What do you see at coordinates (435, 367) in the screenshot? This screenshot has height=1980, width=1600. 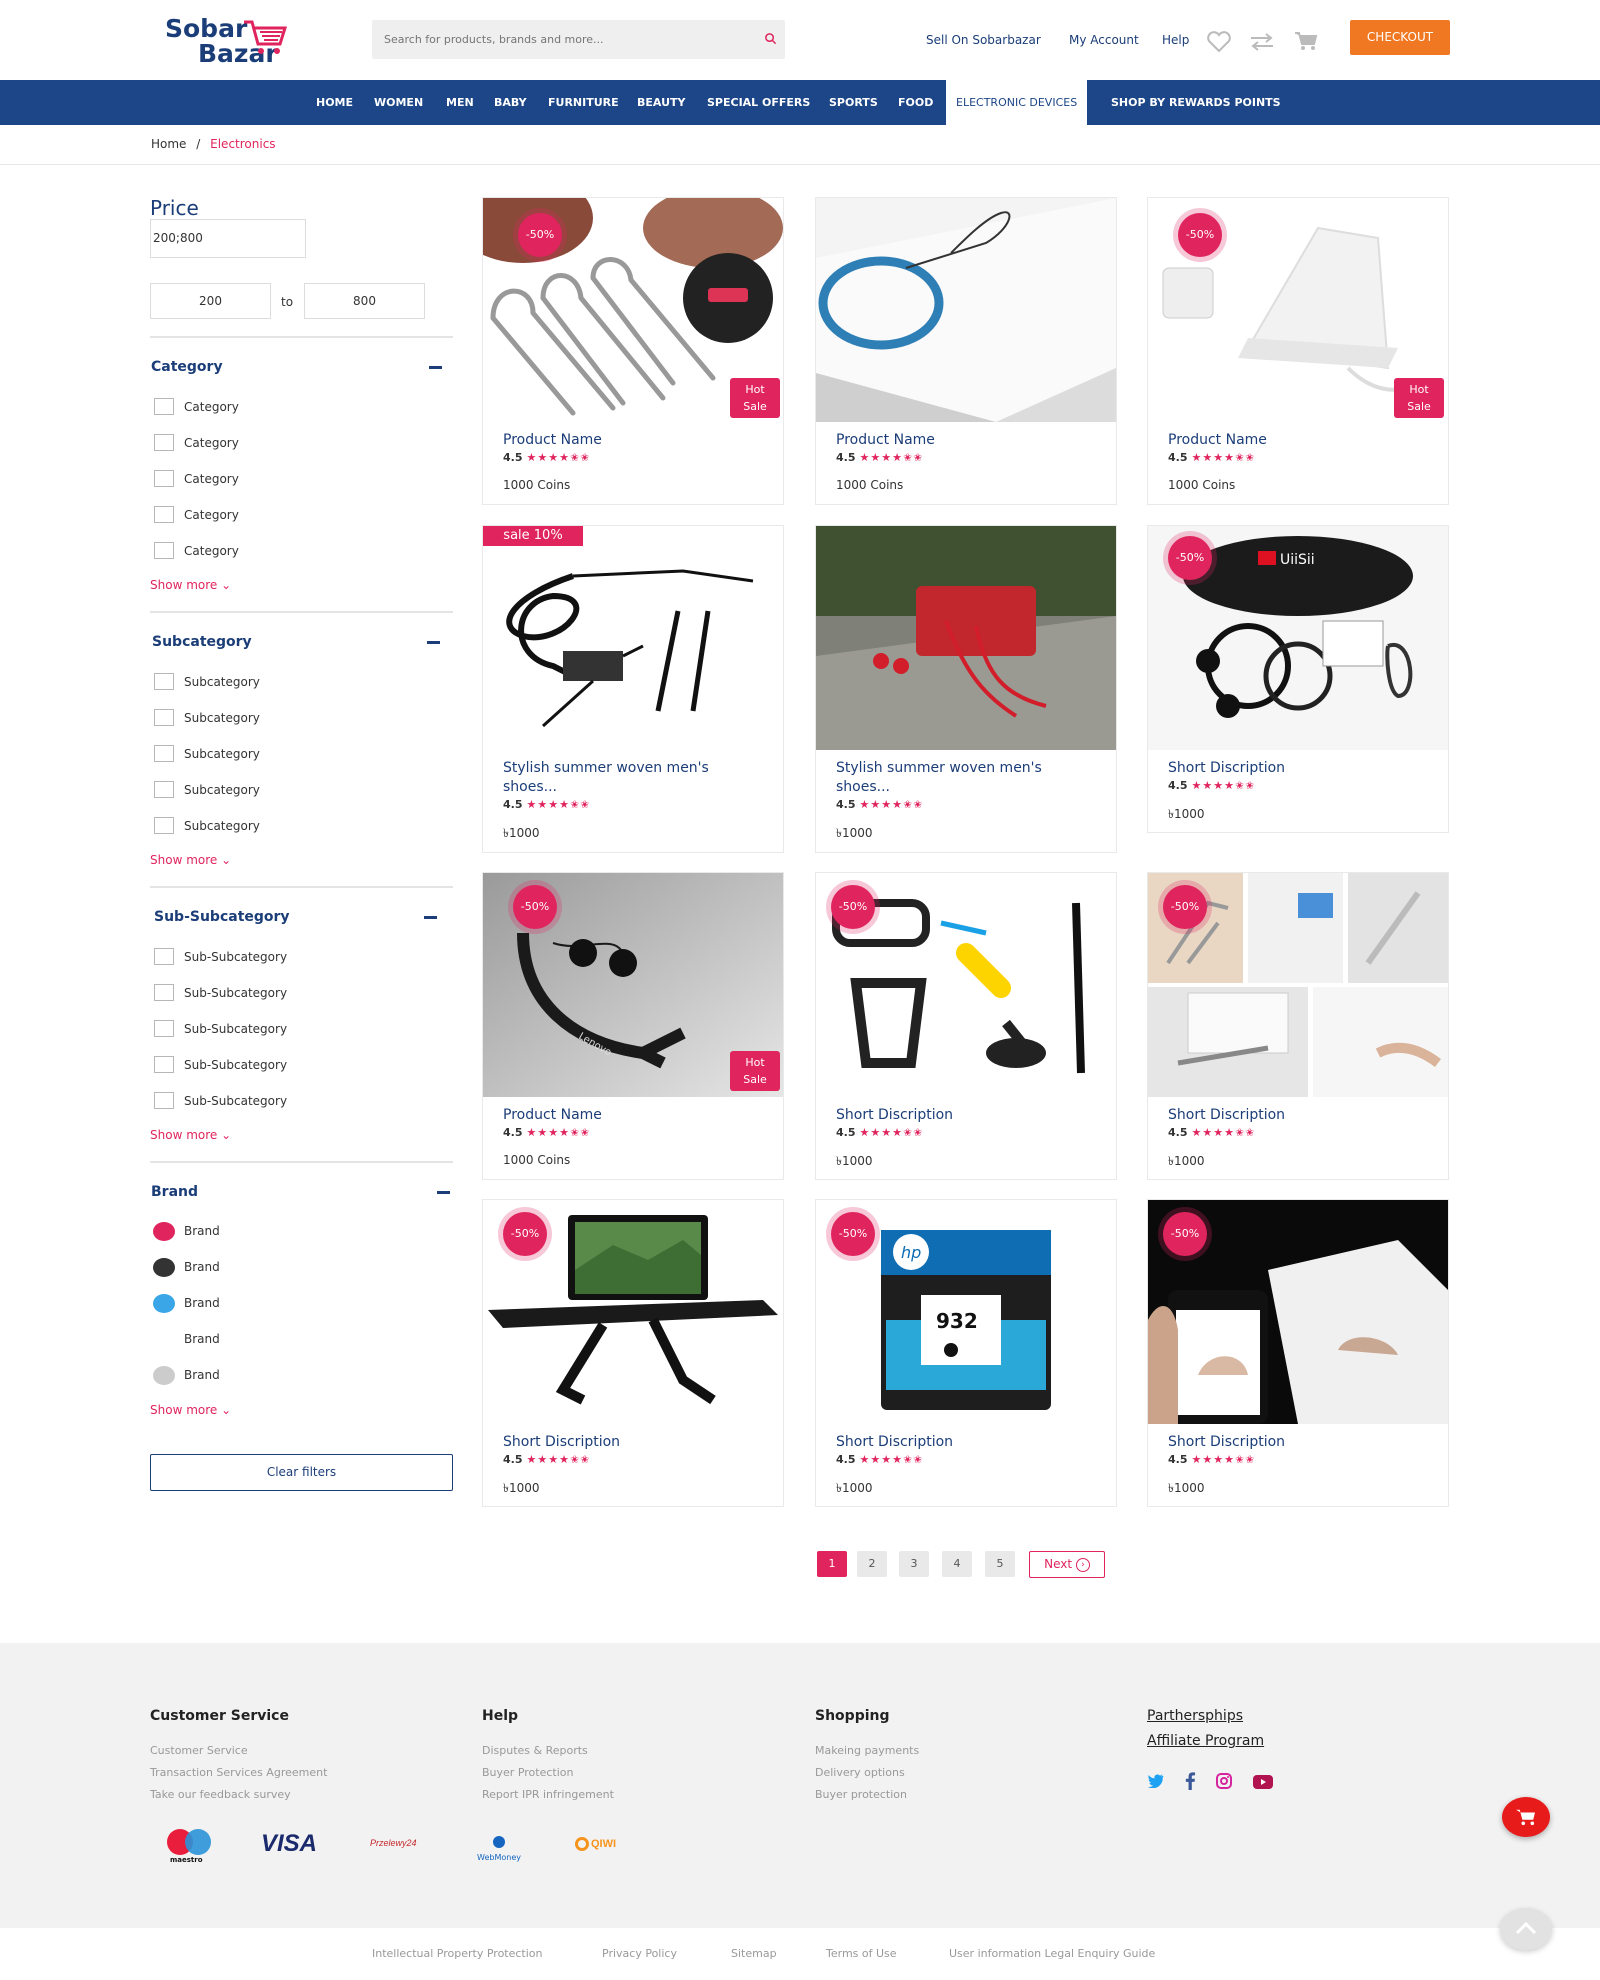 I see `collapse-category-icon` at bounding box center [435, 367].